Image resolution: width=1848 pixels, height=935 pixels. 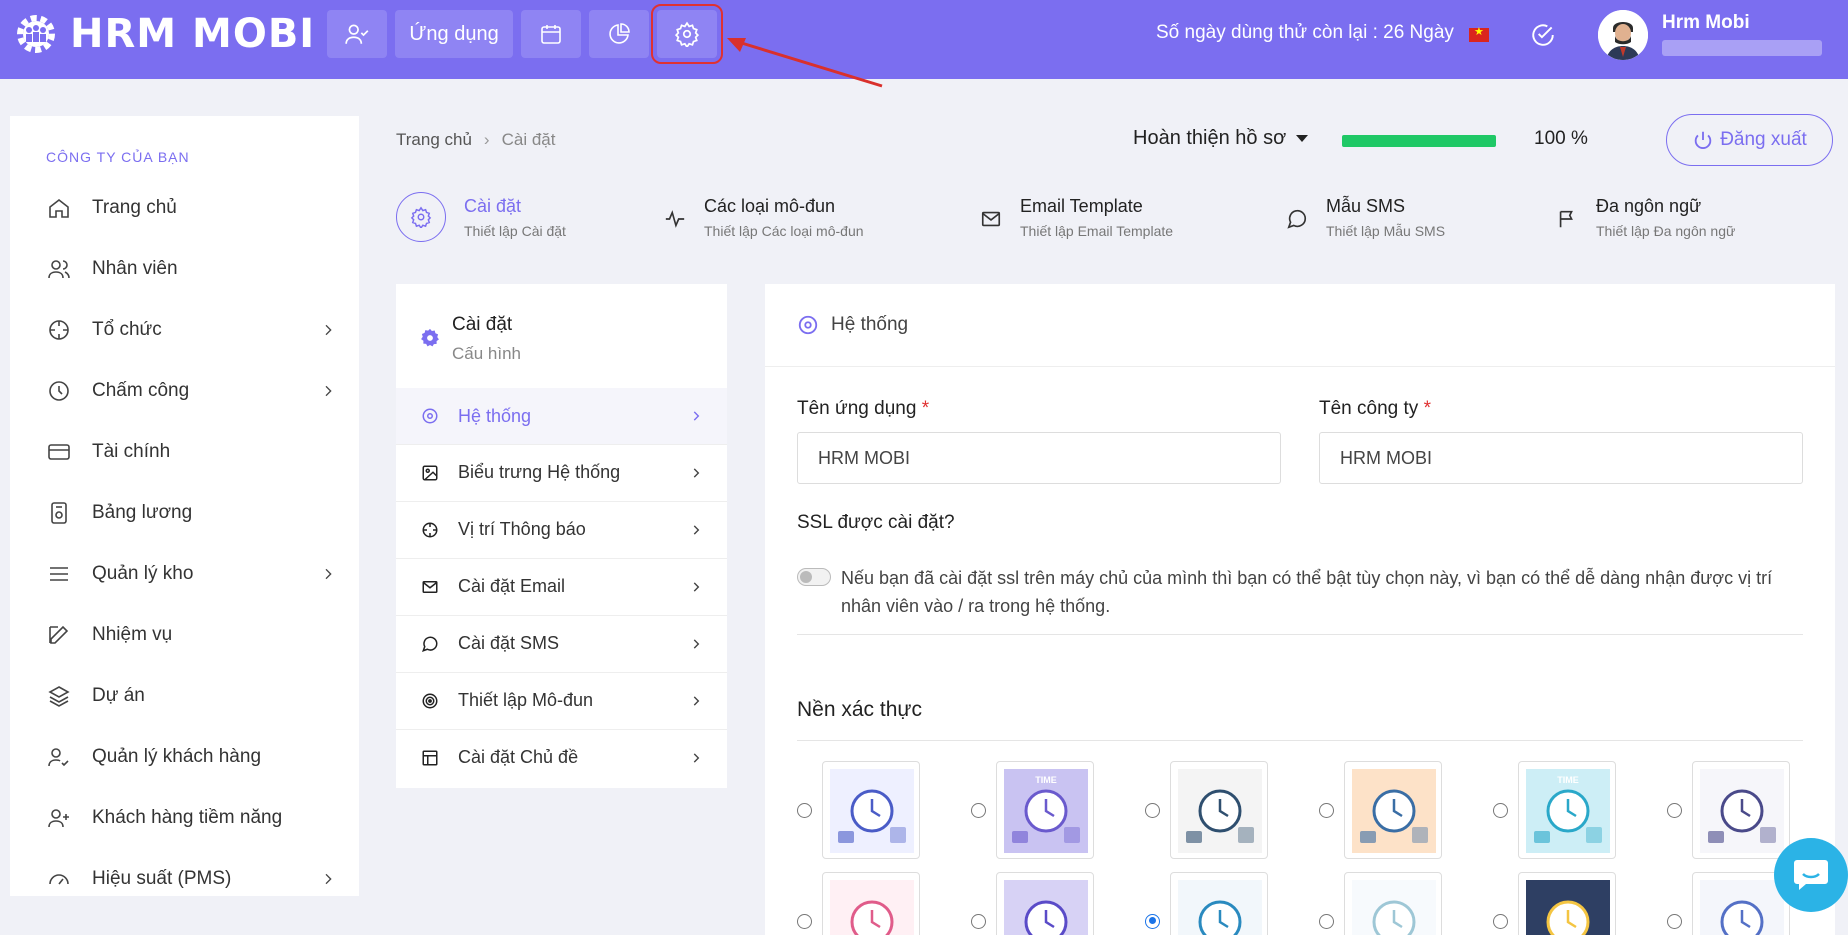 I want to click on image-icon, so click(x=430, y=472).